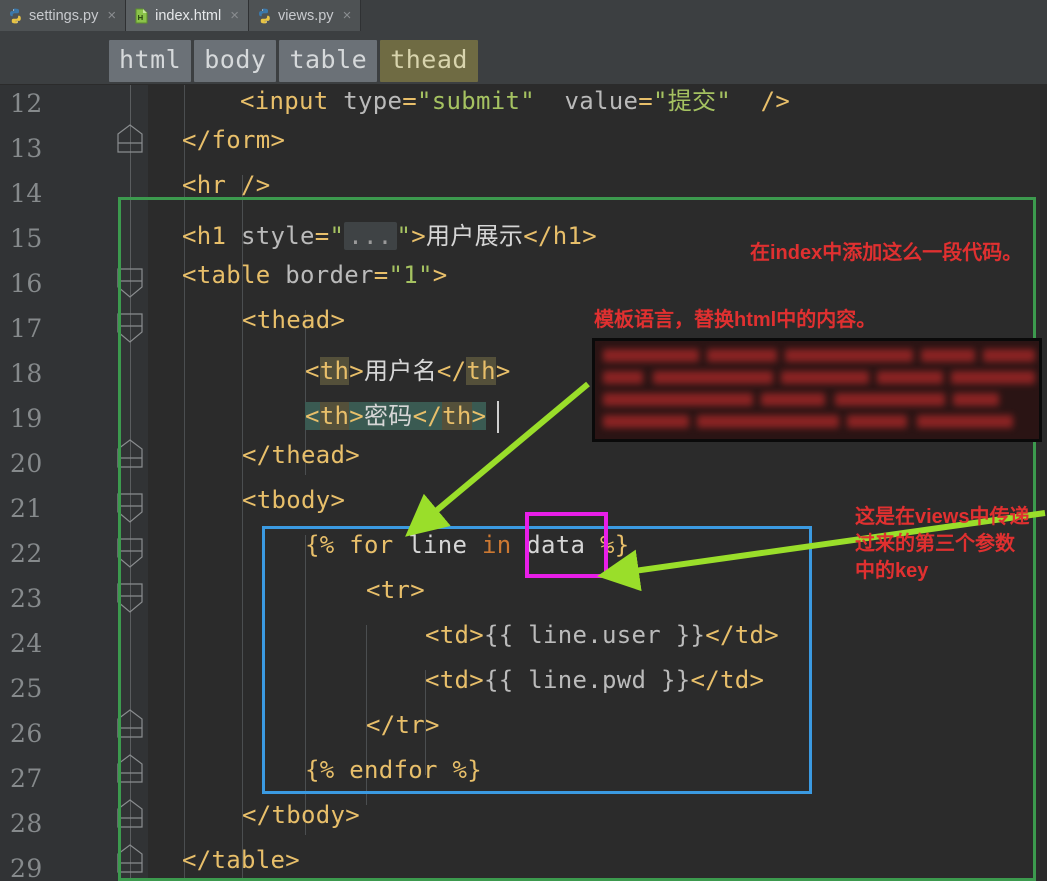 The width and height of the screenshot is (1047, 881). What do you see at coordinates (26, 238) in the screenshot?
I see `line-number: 15` at bounding box center [26, 238].